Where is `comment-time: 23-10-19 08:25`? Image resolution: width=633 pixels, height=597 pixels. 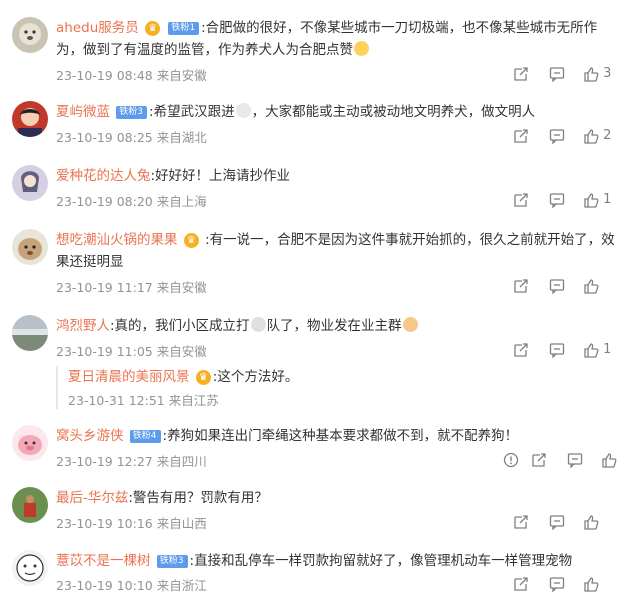
comment-time: 23-10-19 08:25 is located at coordinates (104, 137).